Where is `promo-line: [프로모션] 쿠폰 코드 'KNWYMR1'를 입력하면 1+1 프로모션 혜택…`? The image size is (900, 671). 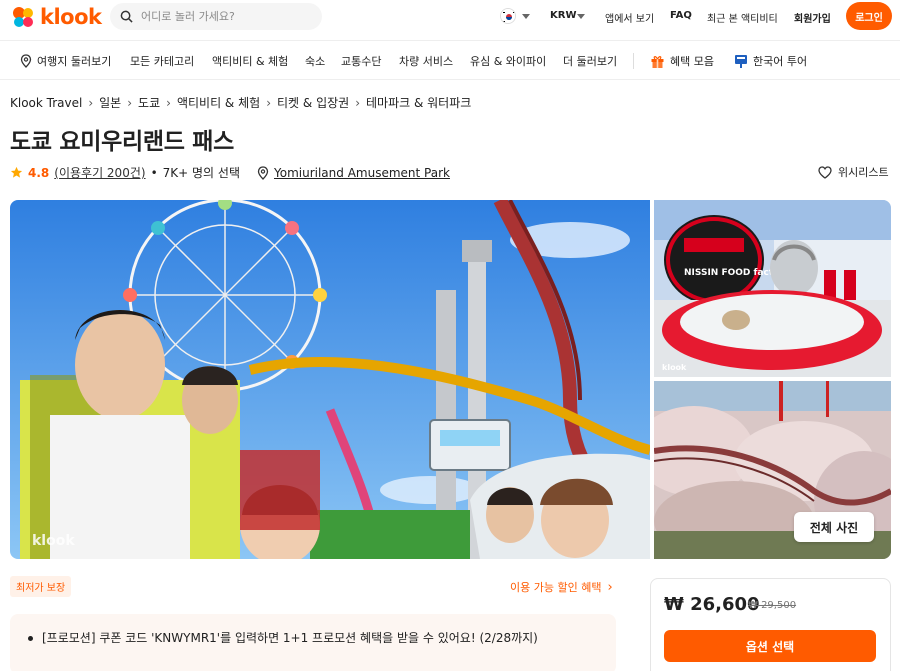
promo-line: [프로모션] 쿠폰 코드 'KNWYMR1'를 입력하면 1+1 프로모션 혜택… is located at coordinates (290, 638).